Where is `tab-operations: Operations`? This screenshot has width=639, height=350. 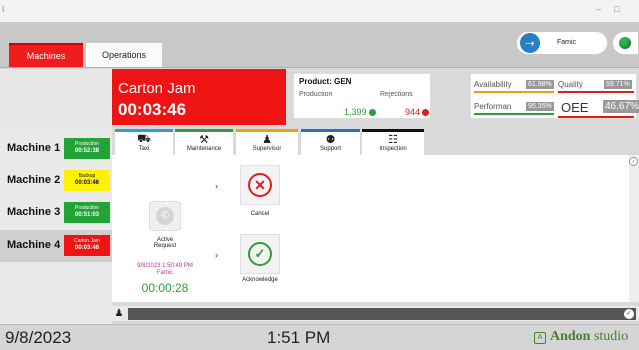
tab-operations: Operations is located at coordinates (124, 55).